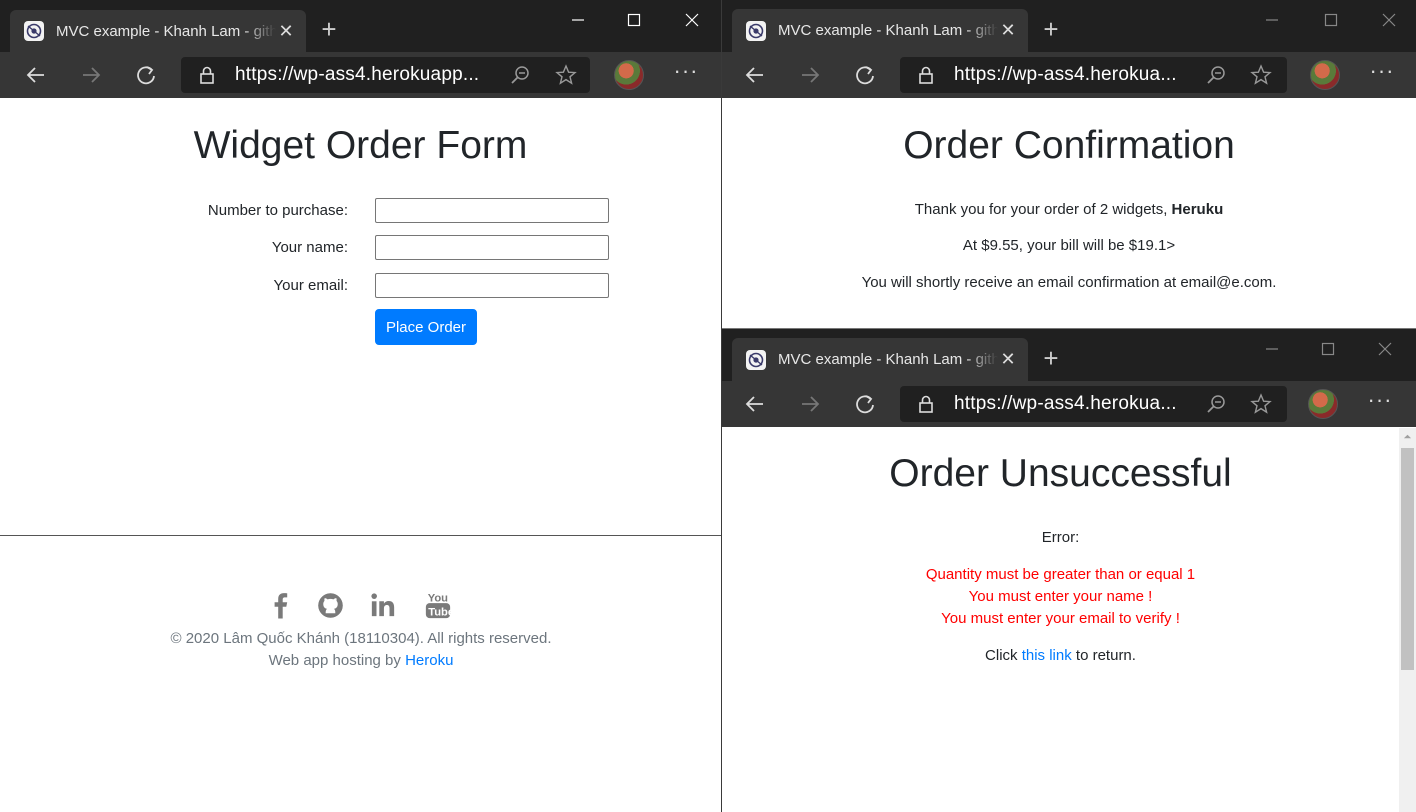 This screenshot has width=1416, height=812. What do you see at coordinates (492, 247) in the screenshot?
I see `name-input` at bounding box center [492, 247].